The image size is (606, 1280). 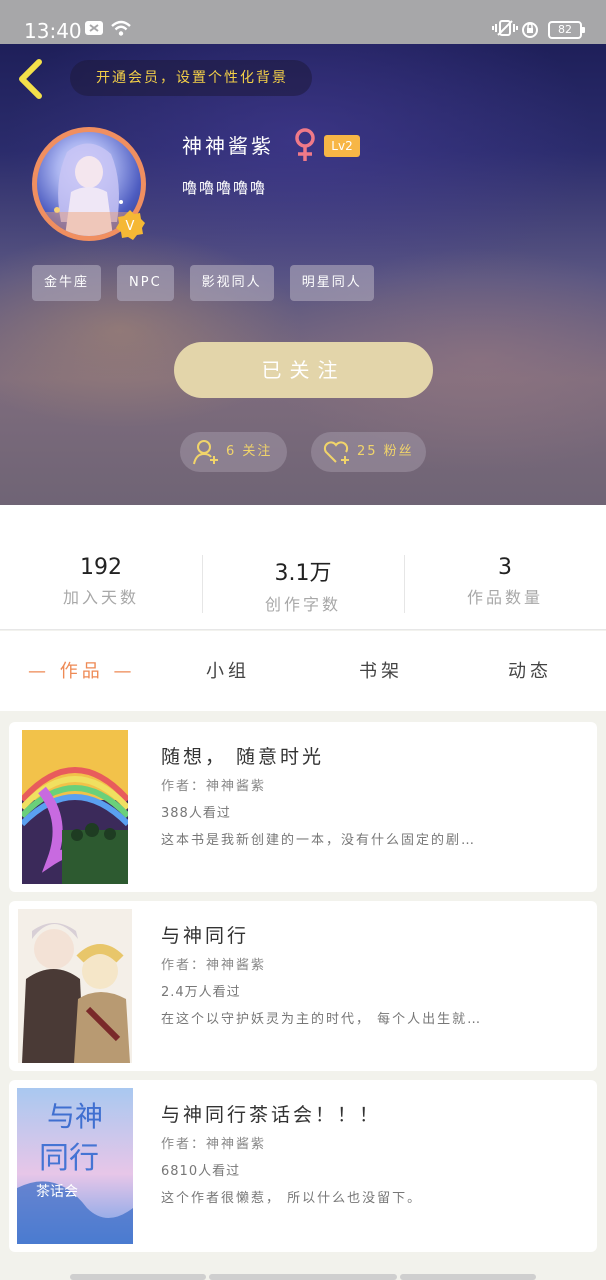 I want to click on stats-row: 192 加入天数 3.1万 创作字数 3 作品数量, so click(x=303, y=567).